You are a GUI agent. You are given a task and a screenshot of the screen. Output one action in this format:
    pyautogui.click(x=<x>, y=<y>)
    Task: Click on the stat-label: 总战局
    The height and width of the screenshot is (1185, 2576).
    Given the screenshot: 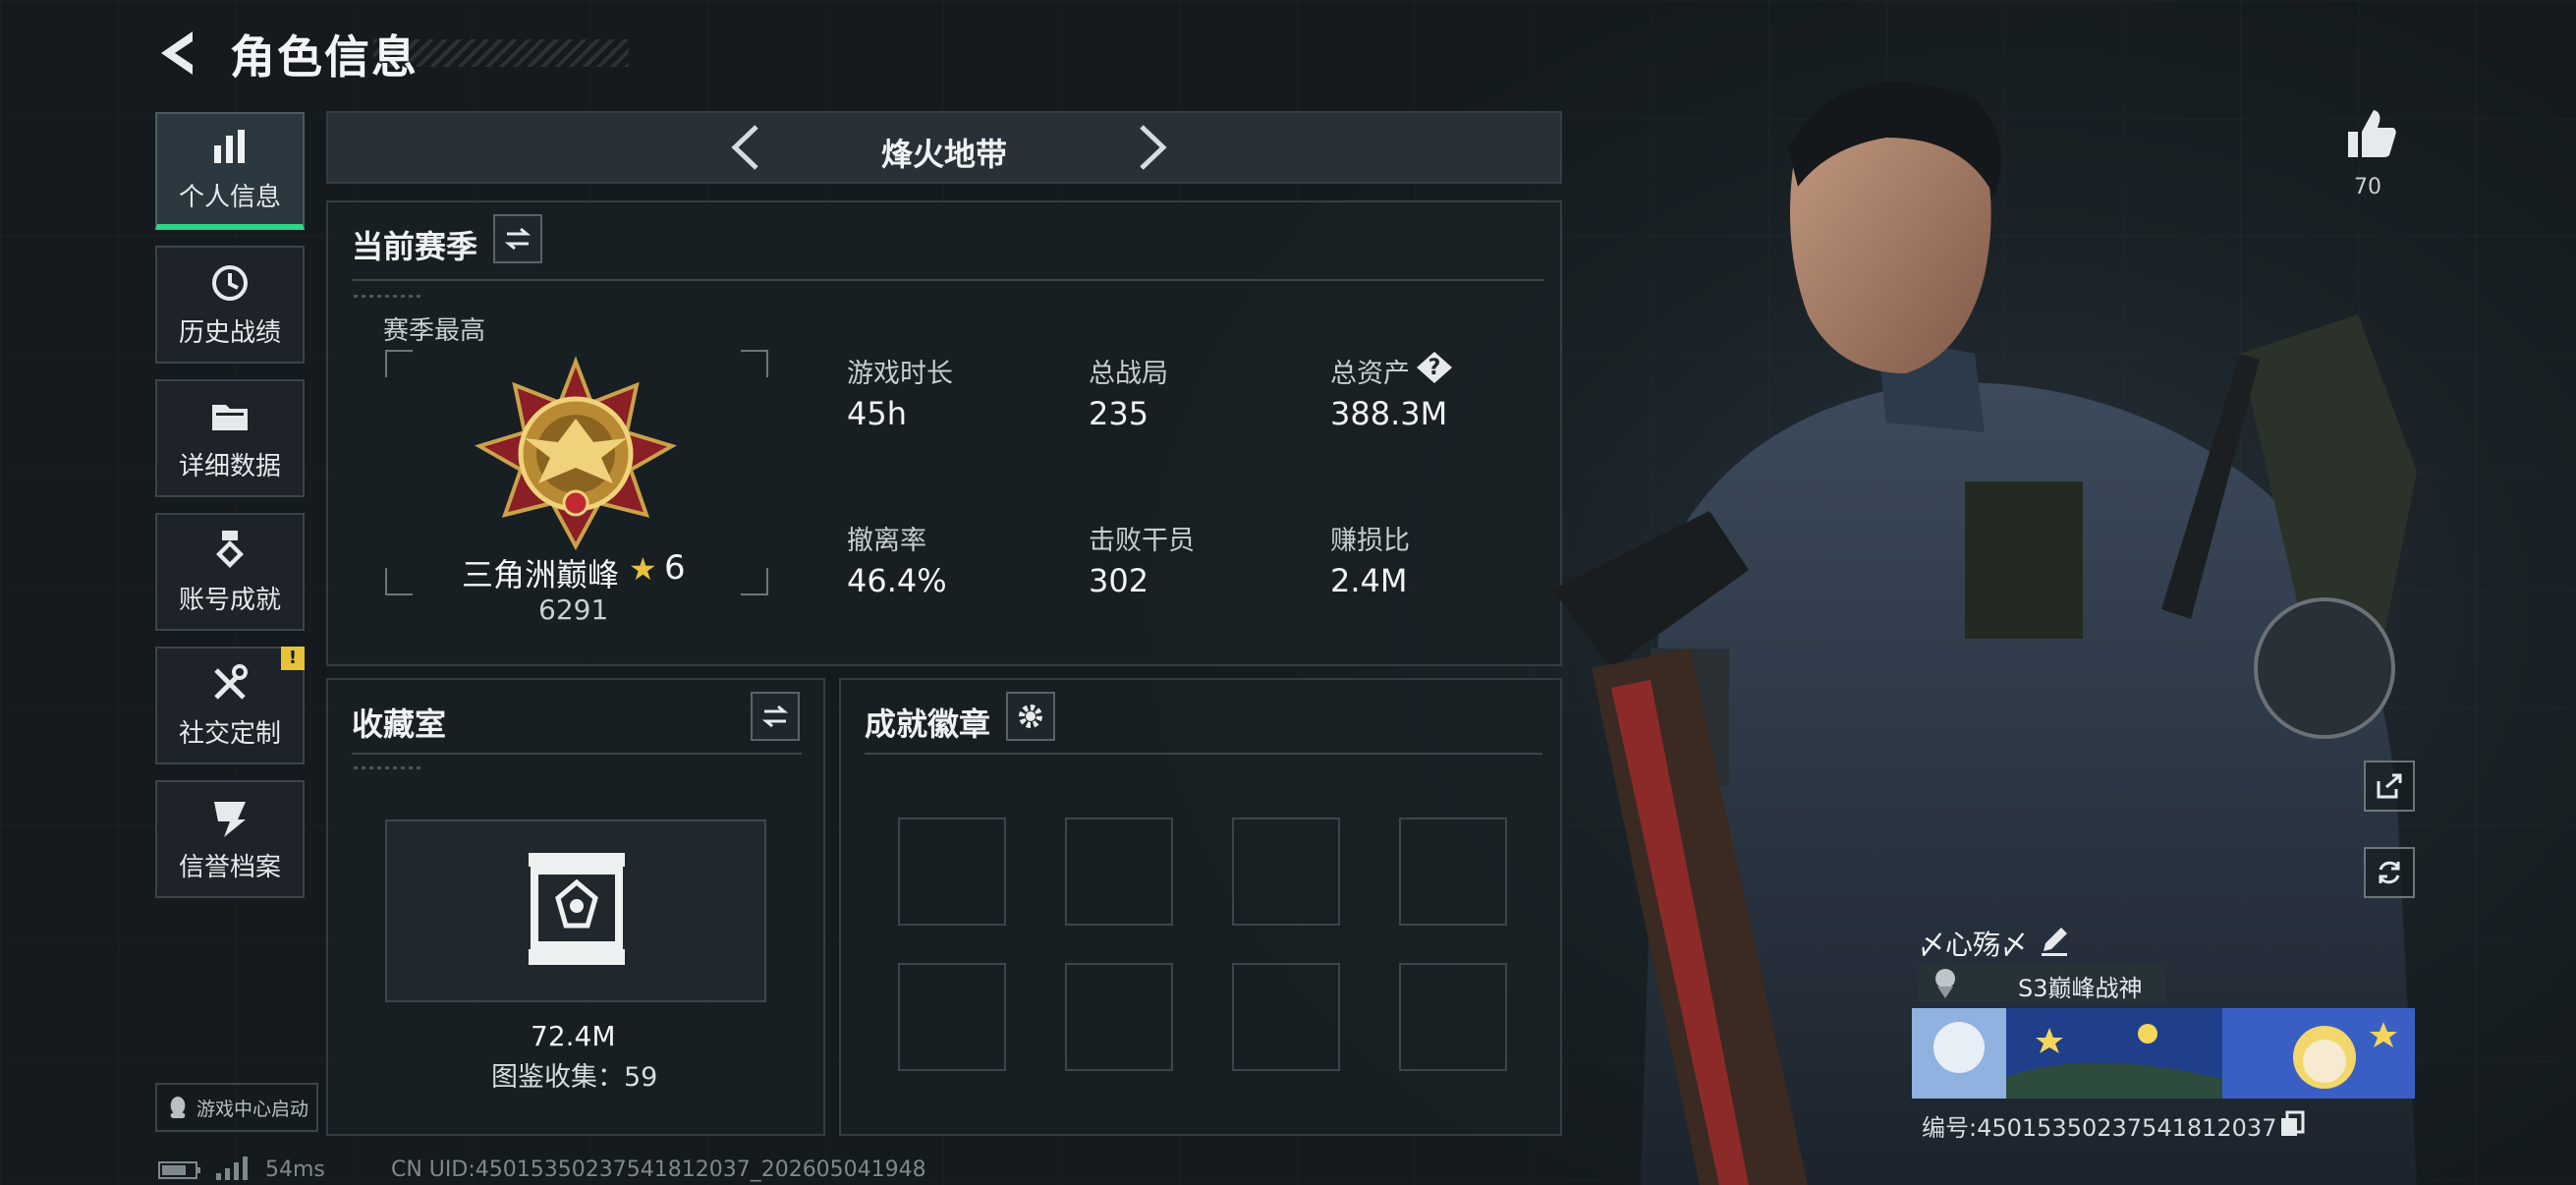 What is the action you would take?
    pyautogui.click(x=1128, y=374)
    